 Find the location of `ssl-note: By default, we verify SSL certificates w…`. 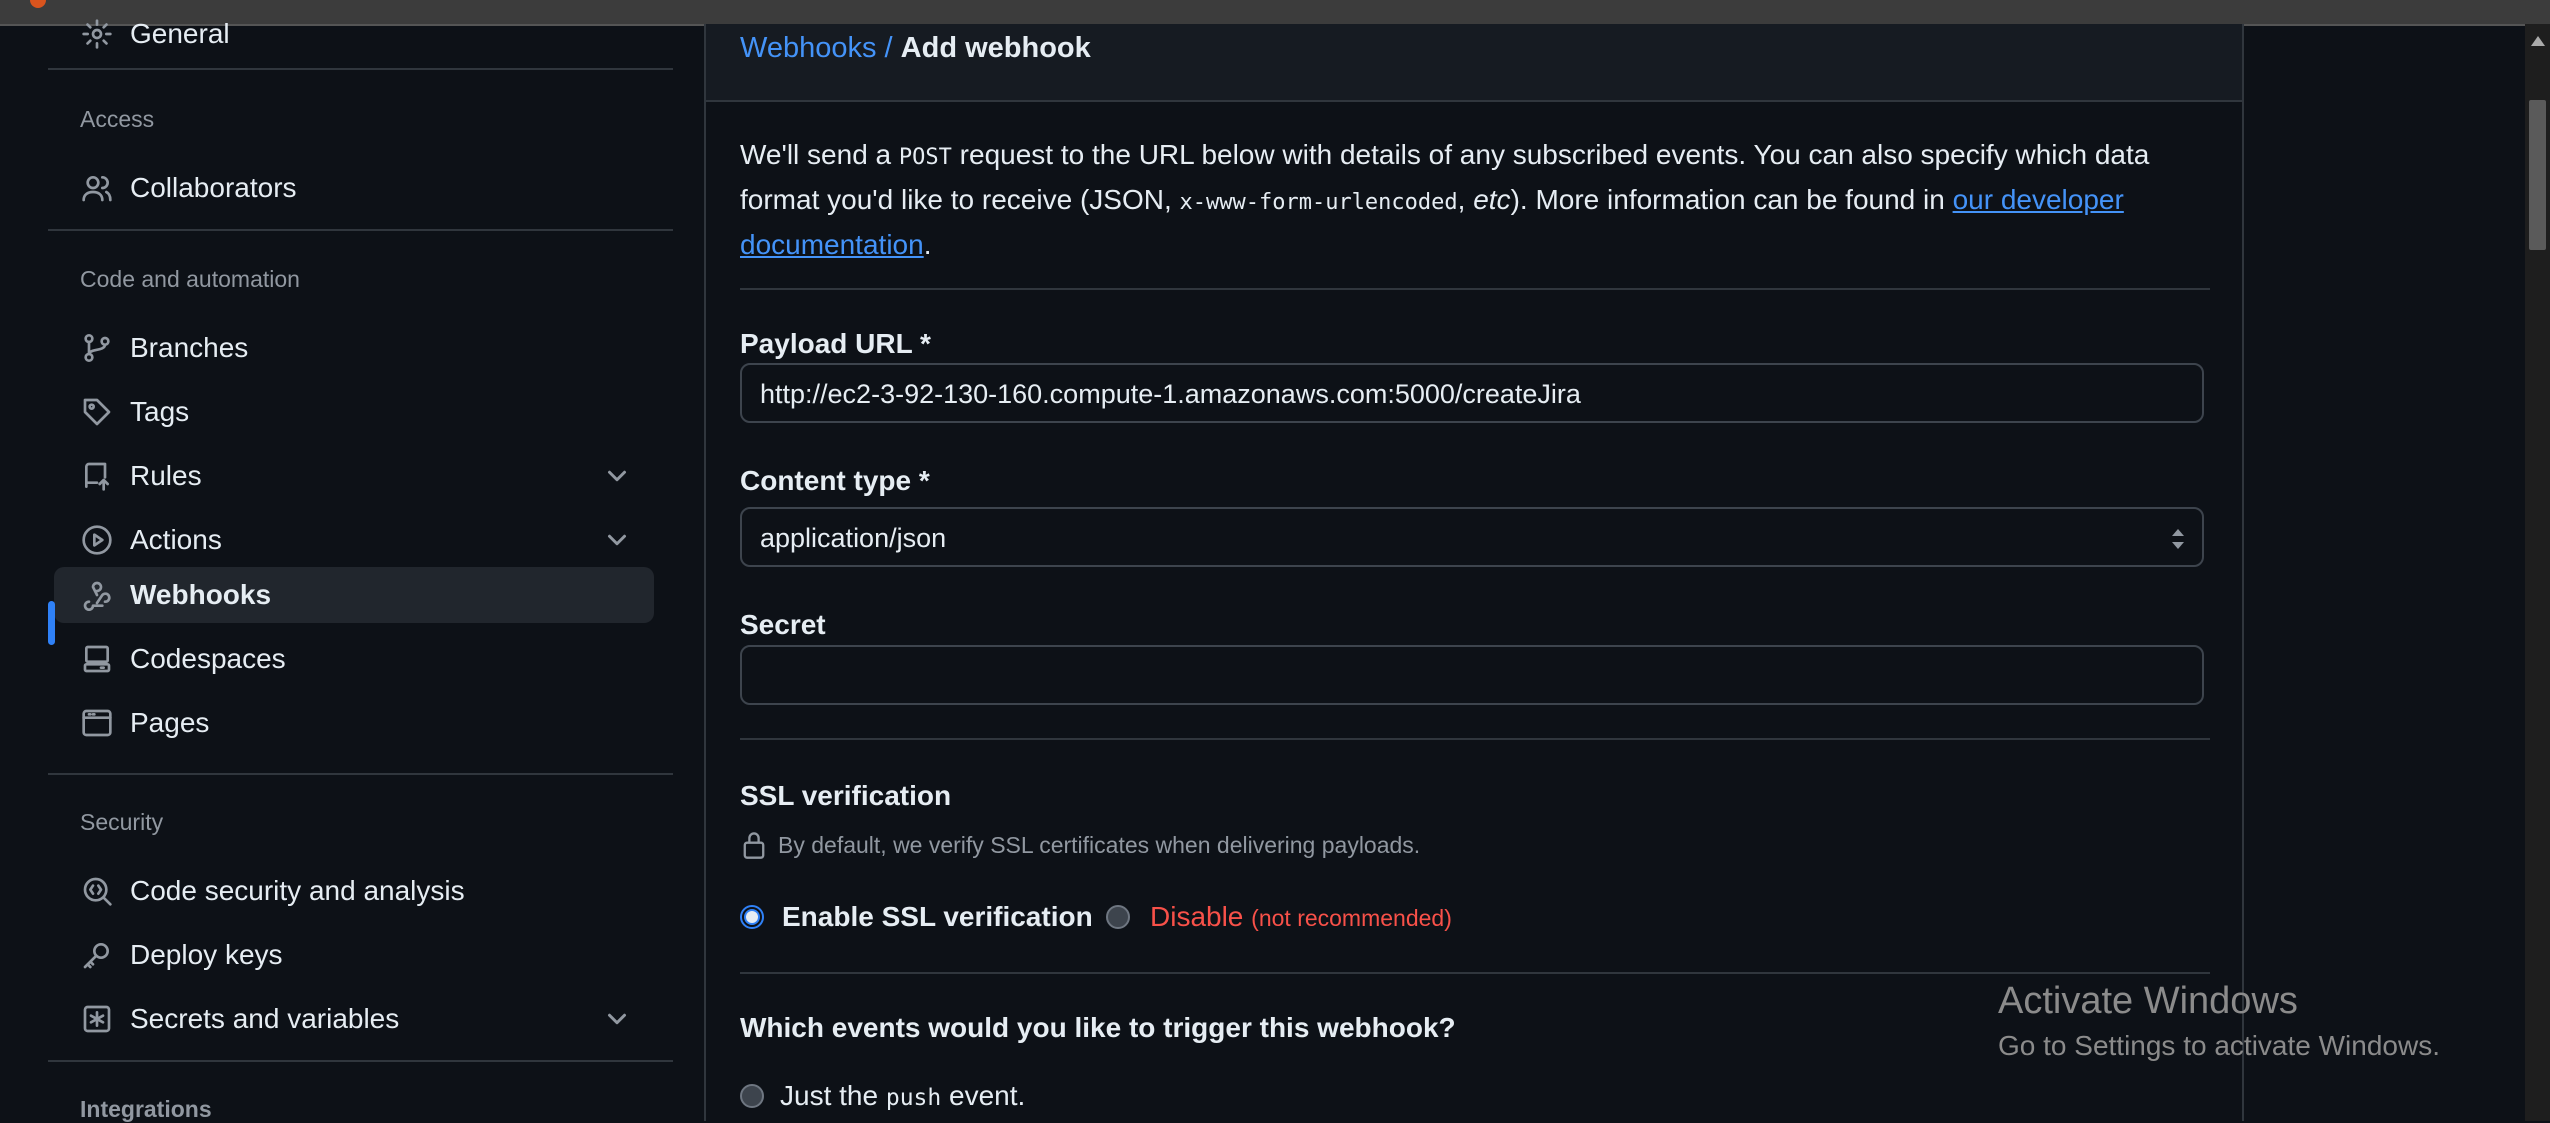

ssl-note: By default, we verify SSL certificates w… is located at coordinates (1080, 845).